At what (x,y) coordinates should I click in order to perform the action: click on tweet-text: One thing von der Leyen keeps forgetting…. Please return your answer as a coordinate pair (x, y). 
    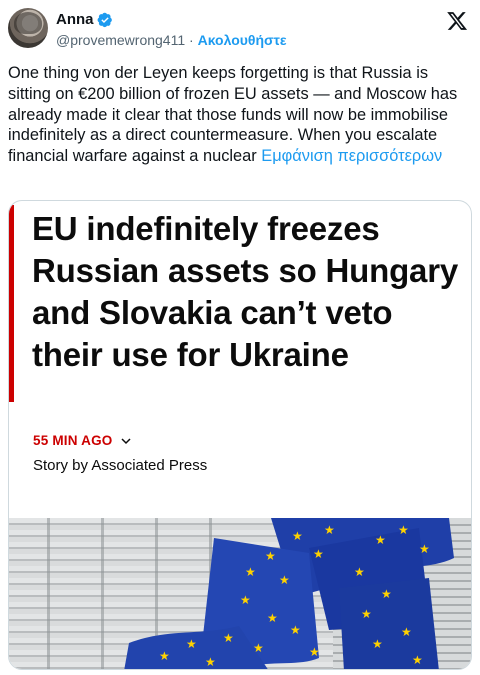
    Looking at the image, I should click on (241, 115).